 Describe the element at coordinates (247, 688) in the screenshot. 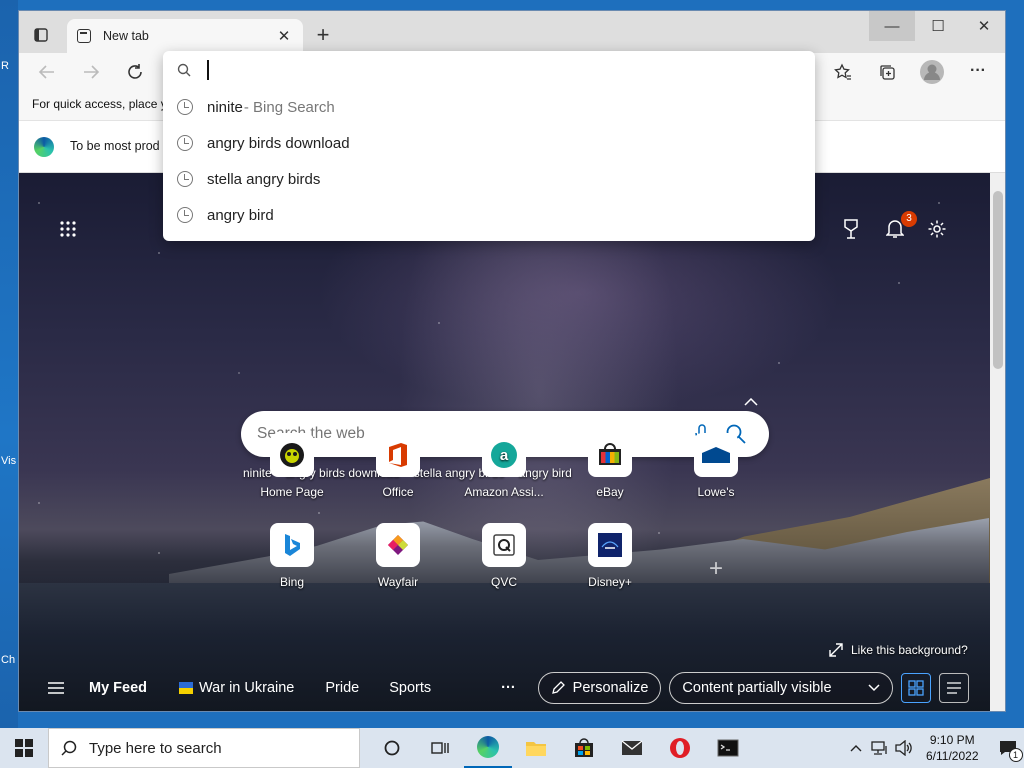

I see `tab-label: War in Ukraine` at that location.